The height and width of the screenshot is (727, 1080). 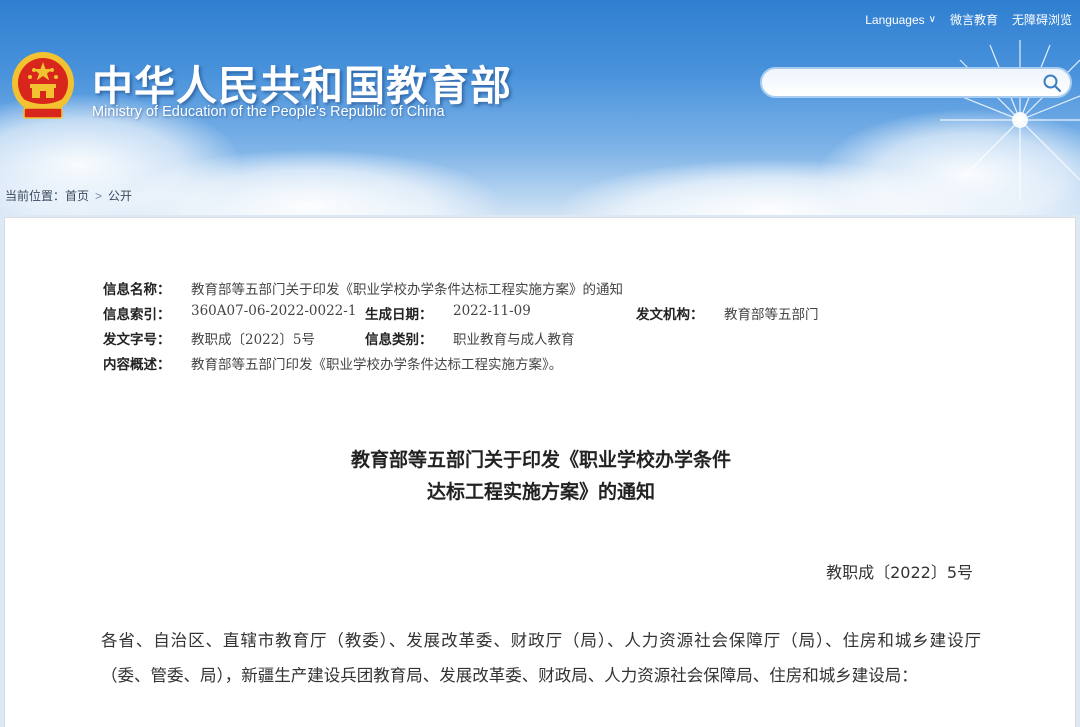 What do you see at coordinates (377, 365) in the screenshot?
I see `meta-summary-value: 教育部等五部门印发《职业学校办学条件达标工程实施方案》。` at bounding box center [377, 365].